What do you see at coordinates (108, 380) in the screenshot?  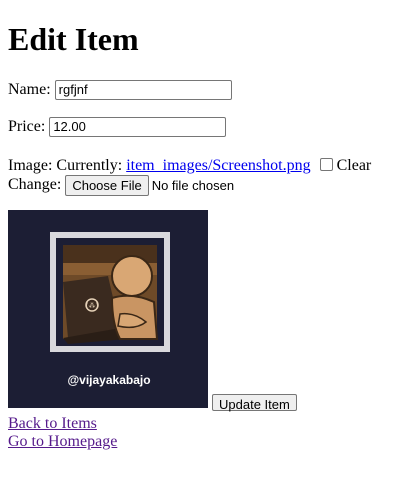 I see `preview-caption: @vijayakabajo` at bounding box center [108, 380].